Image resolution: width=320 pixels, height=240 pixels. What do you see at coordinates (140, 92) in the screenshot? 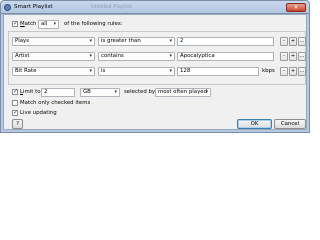
I see `selected-by-label: selected by` at bounding box center [140, 92].